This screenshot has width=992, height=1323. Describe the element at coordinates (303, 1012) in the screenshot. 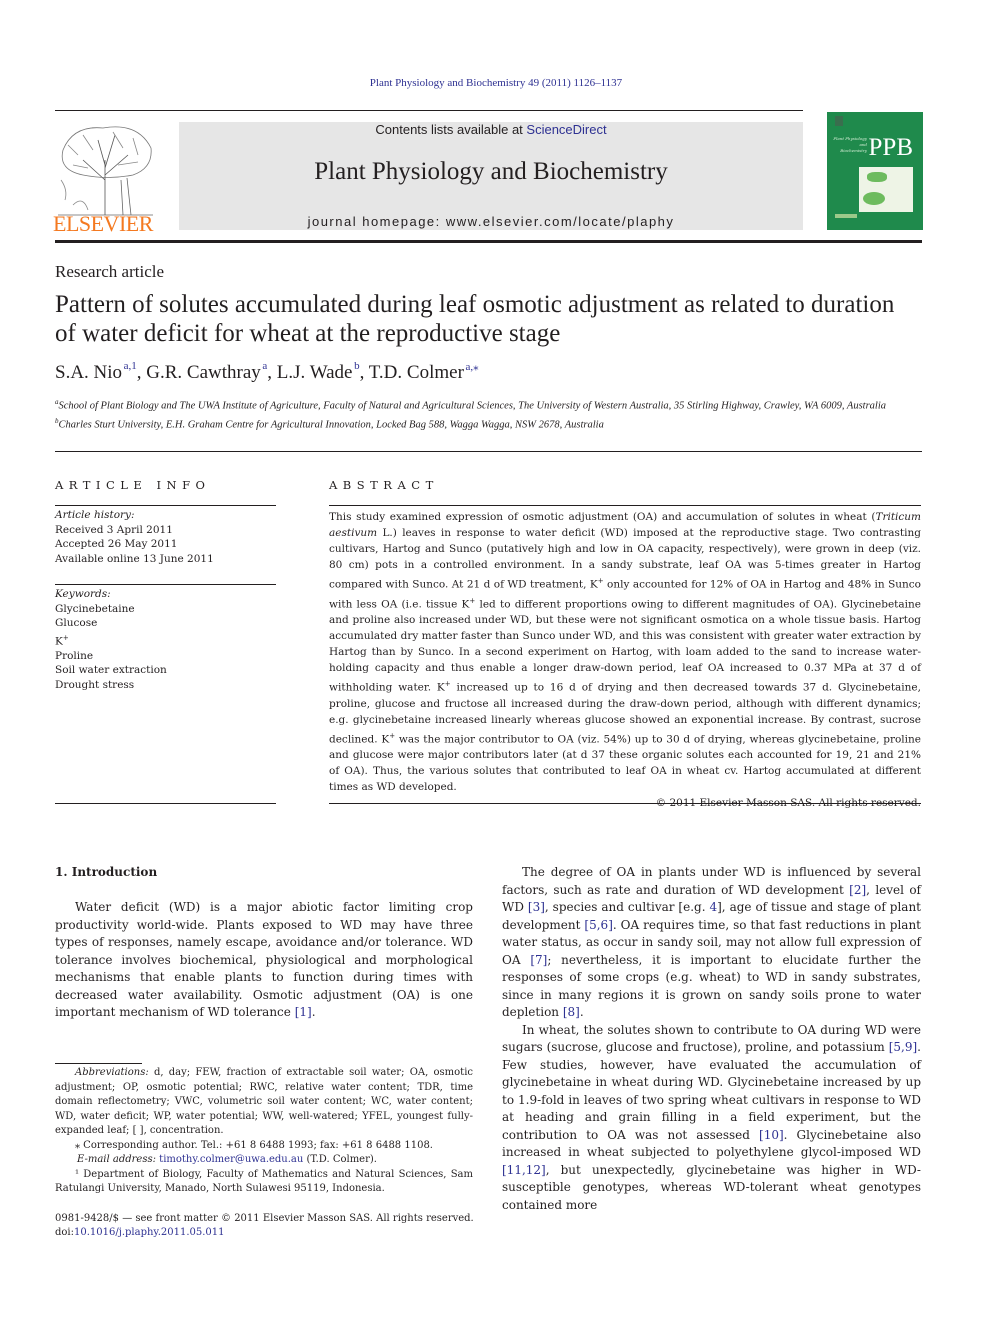

I see `reference-link: [1]` at that location.